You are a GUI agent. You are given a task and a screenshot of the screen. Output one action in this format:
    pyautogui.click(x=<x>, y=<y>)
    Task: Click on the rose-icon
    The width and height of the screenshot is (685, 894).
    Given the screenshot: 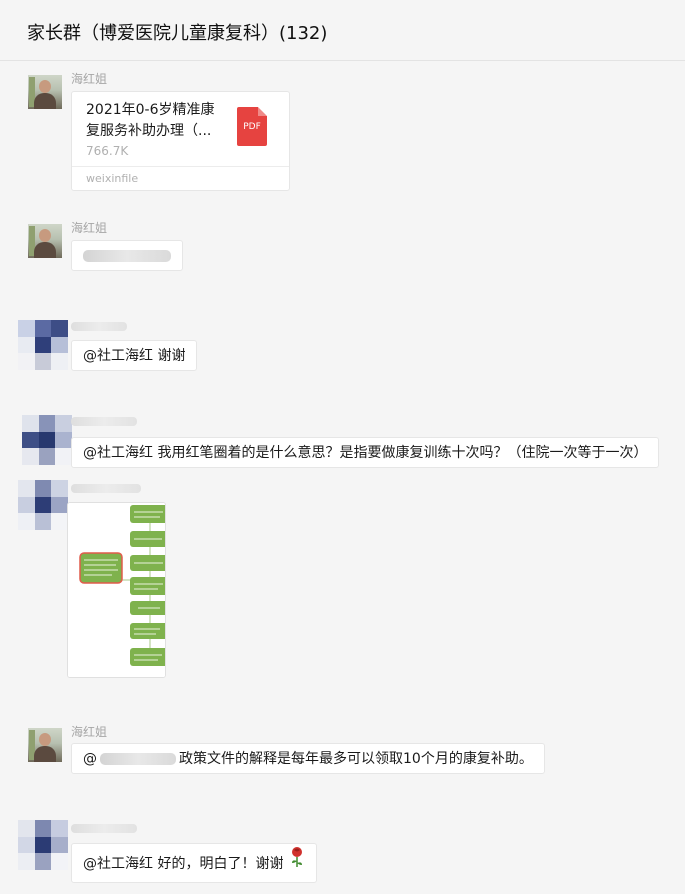 What is the action you would take?
    pyautogui.click(x=297, y=864)
    